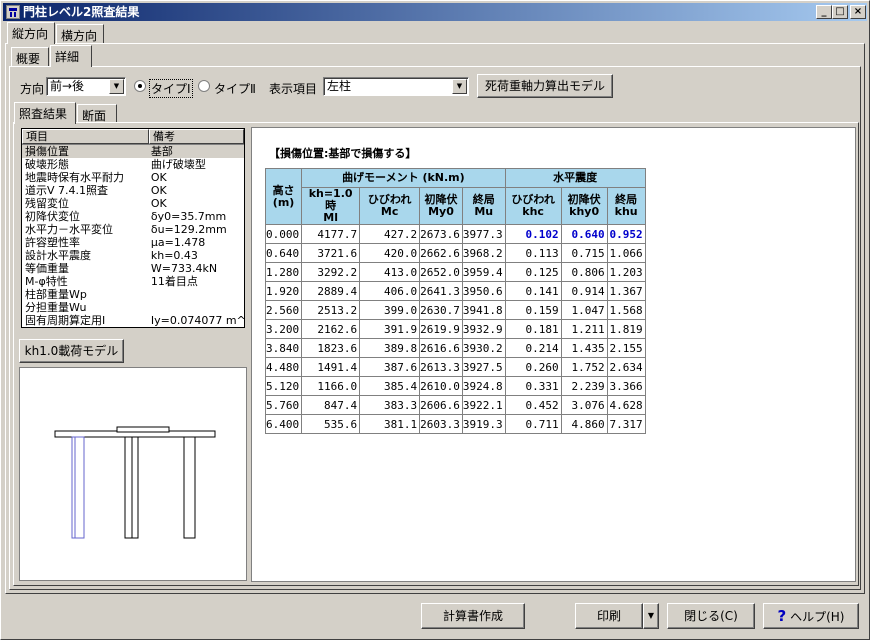  Describe the element at coordinates (47, 203) in the screenshot. I see `summary-item-cell: 残留変位` at that location.